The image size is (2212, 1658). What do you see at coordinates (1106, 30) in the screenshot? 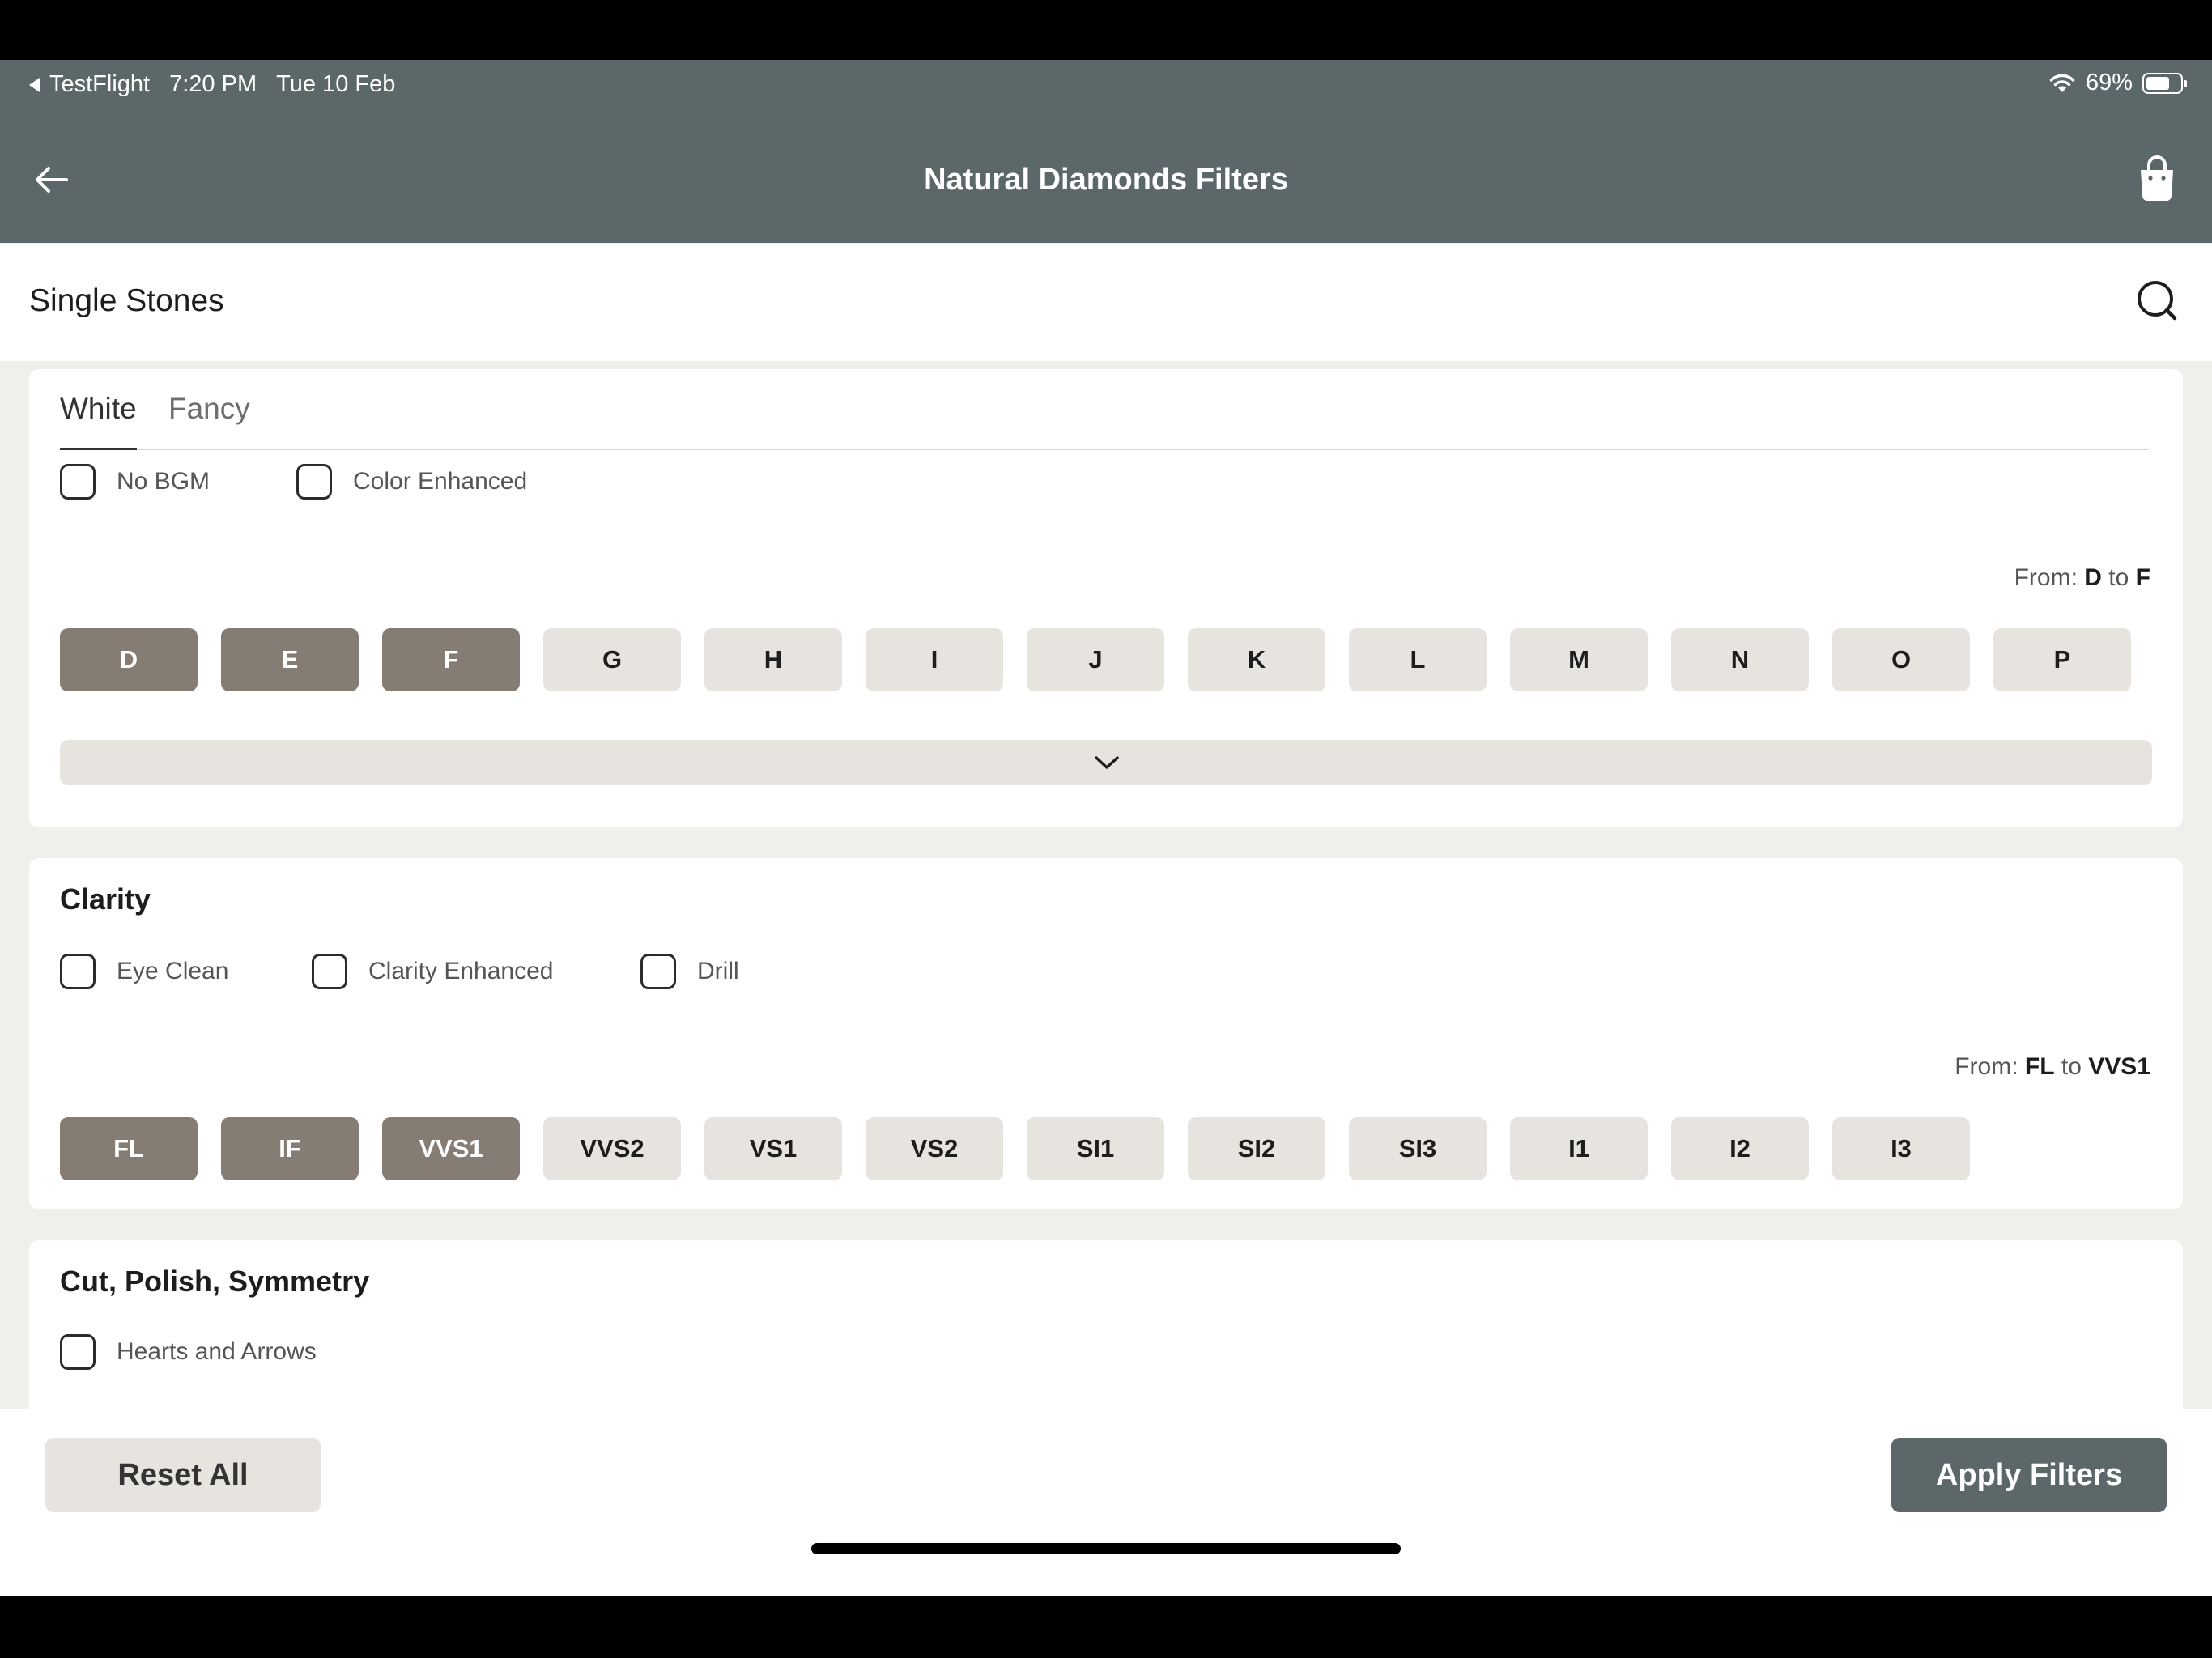
I see `top-letterbox` at bounding box center [1106, 30].